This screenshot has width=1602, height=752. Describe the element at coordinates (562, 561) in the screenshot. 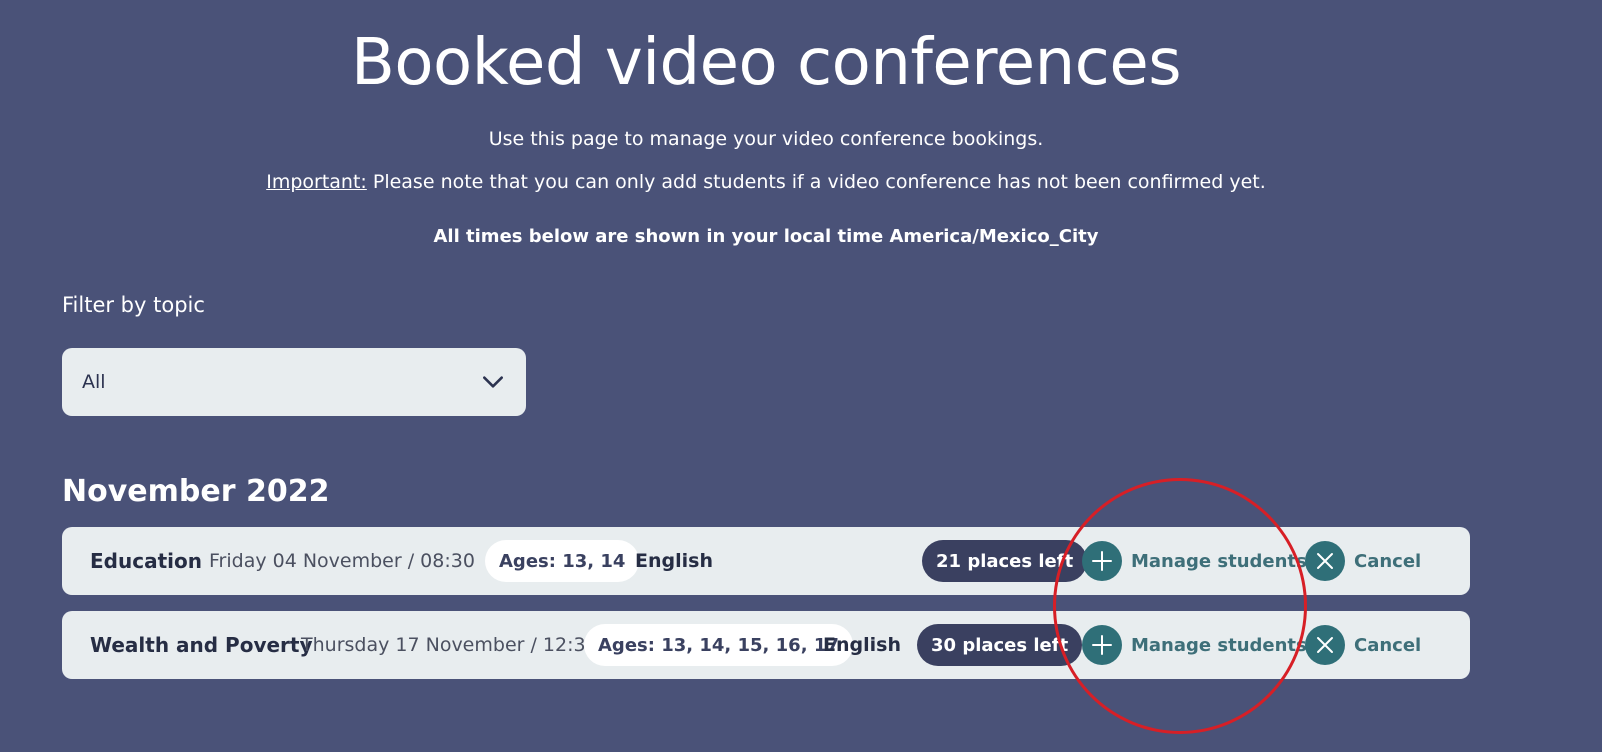

I see `booking-ages-badge: Ages: 13, 14` at that location.